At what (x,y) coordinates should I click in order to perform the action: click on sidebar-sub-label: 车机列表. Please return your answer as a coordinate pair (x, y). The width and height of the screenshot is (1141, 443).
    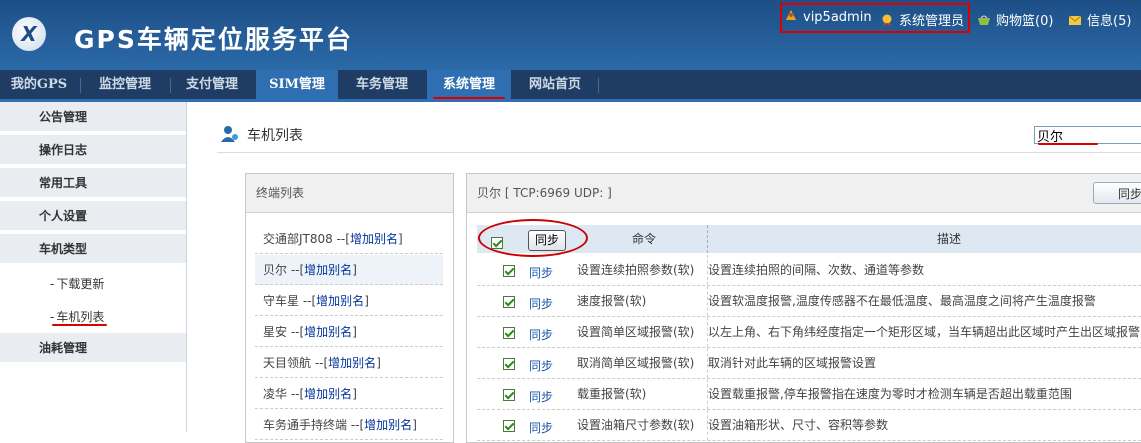
    Looking at the image, I should click on (80, 317).